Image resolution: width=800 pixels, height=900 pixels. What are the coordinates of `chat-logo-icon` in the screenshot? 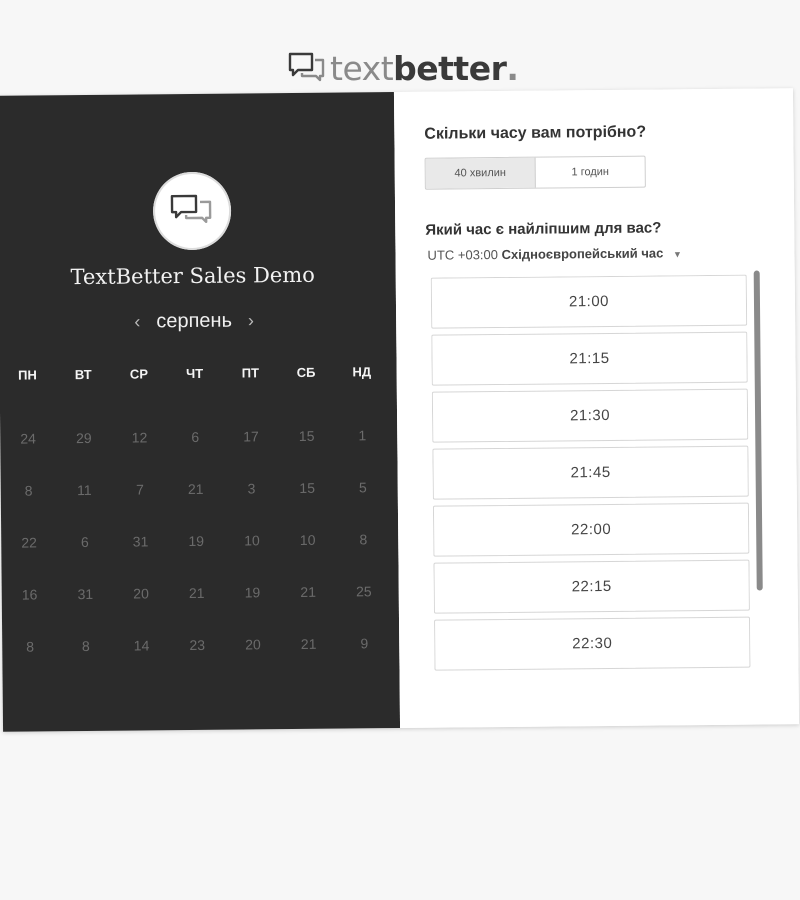 It's located at (306, 67).